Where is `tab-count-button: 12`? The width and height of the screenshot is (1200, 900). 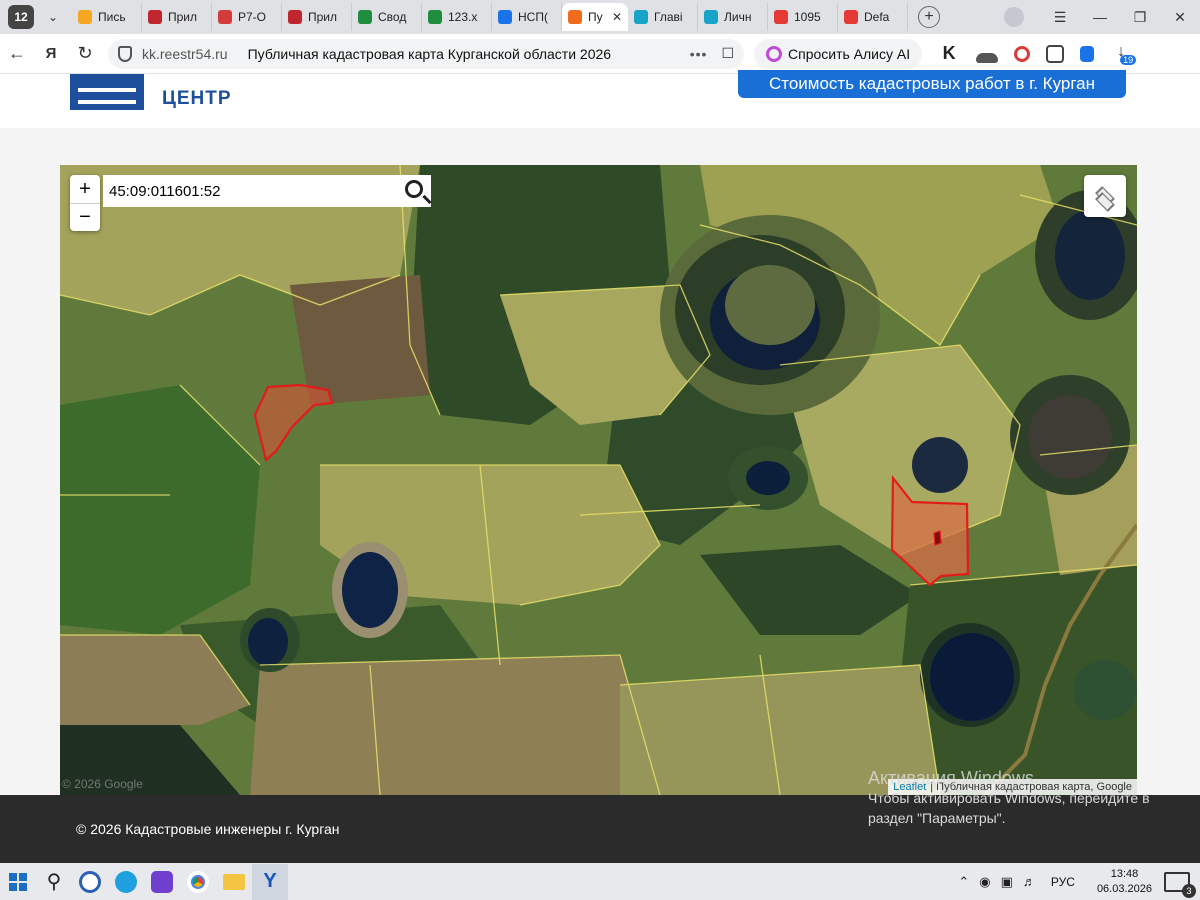 tab-count-button: 12 is located at coordinates (21, 17).